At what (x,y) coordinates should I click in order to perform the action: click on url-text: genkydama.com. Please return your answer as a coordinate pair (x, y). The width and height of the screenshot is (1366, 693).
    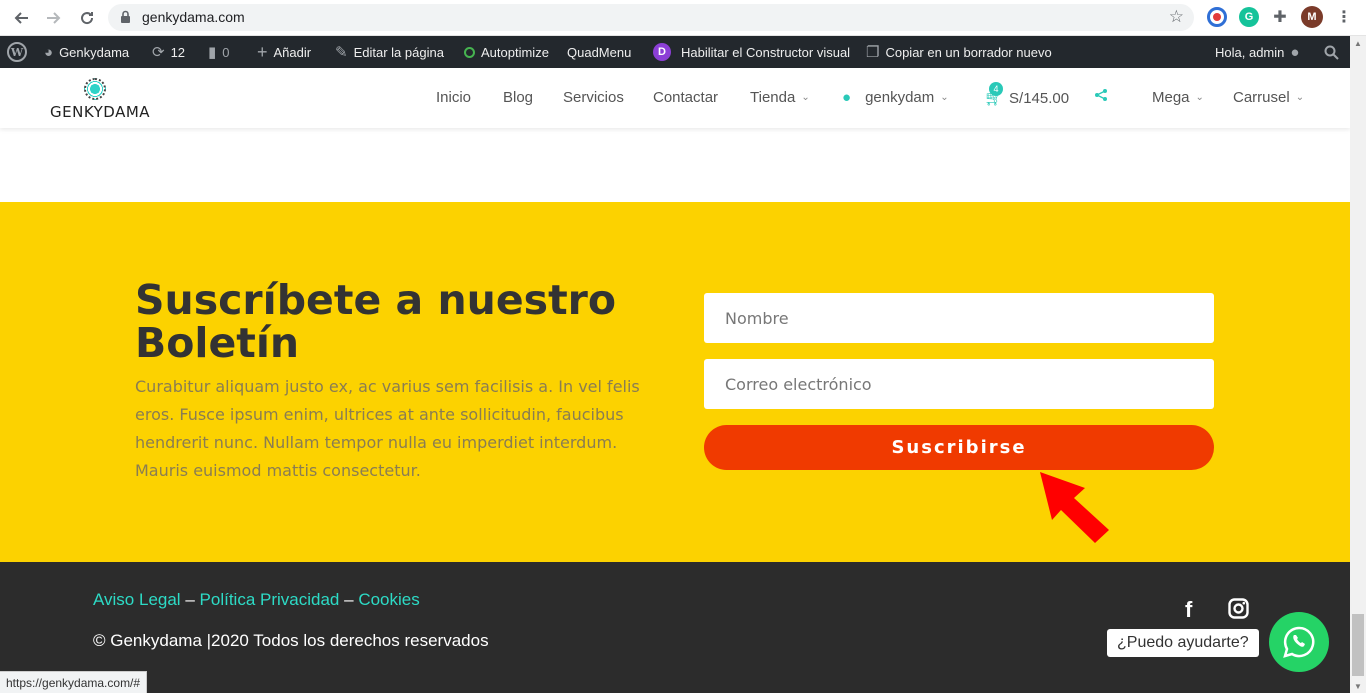
    Looking at the image, I should click on (193, 17).